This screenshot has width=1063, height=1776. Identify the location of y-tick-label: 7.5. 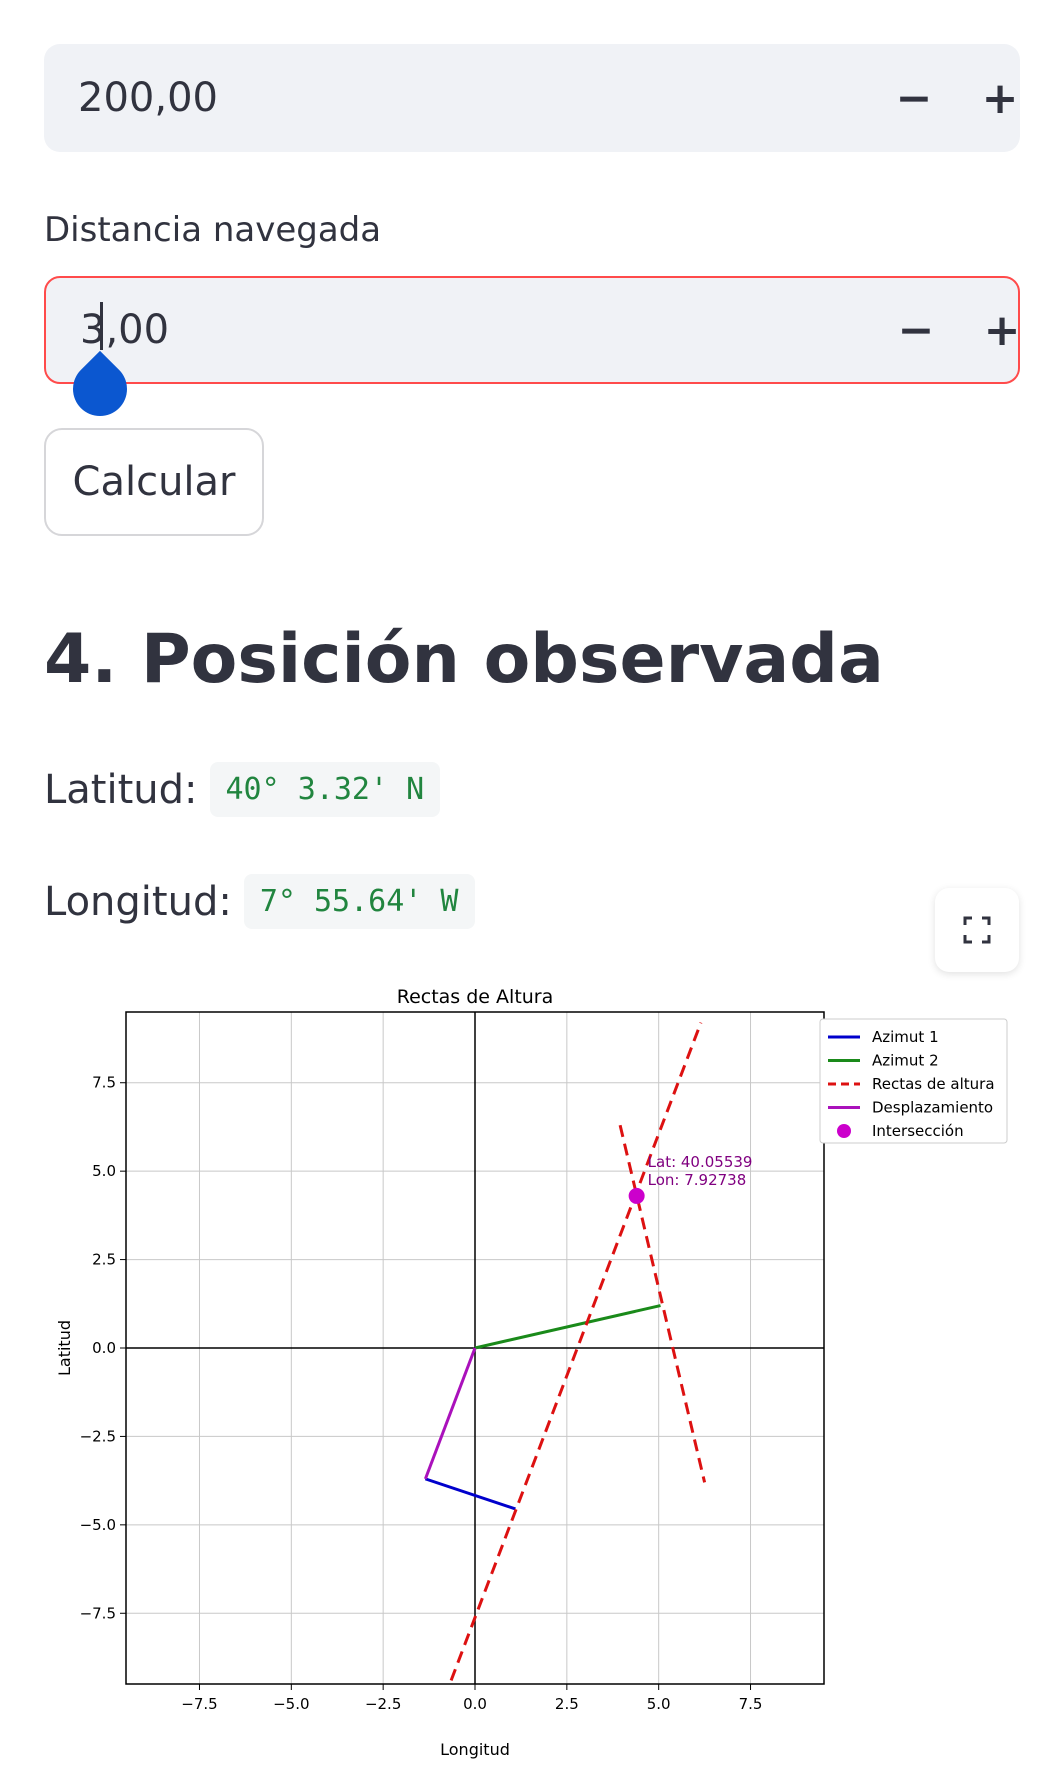
(104, 1083).